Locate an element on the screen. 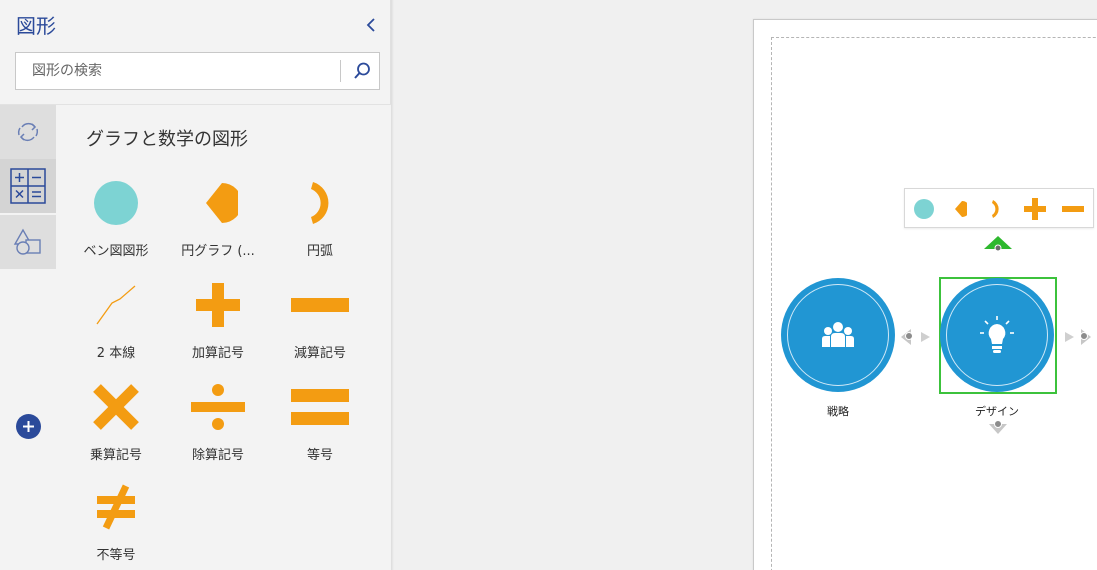 The image size is (1097, 570). stencil-rail is located at coordinates (28, 337).